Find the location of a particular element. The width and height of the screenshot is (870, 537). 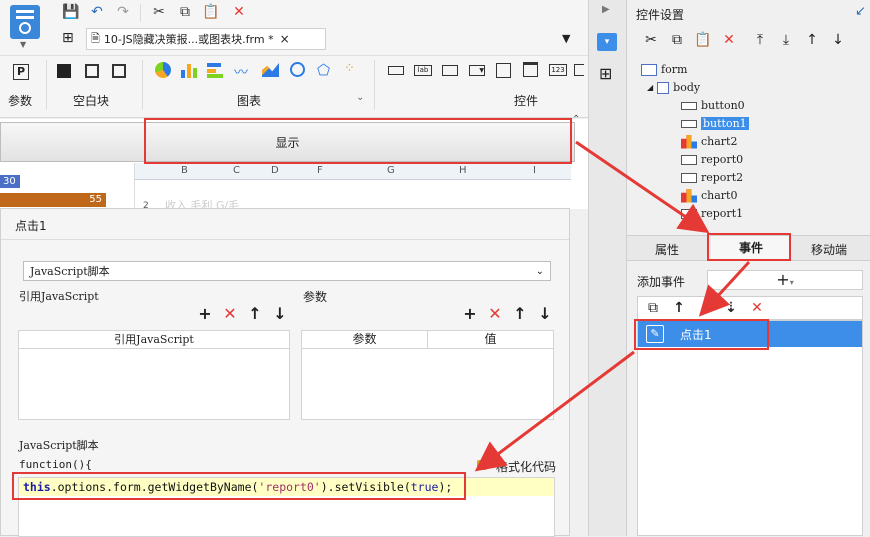

param-icon: P is located at coordinates (21, 72).